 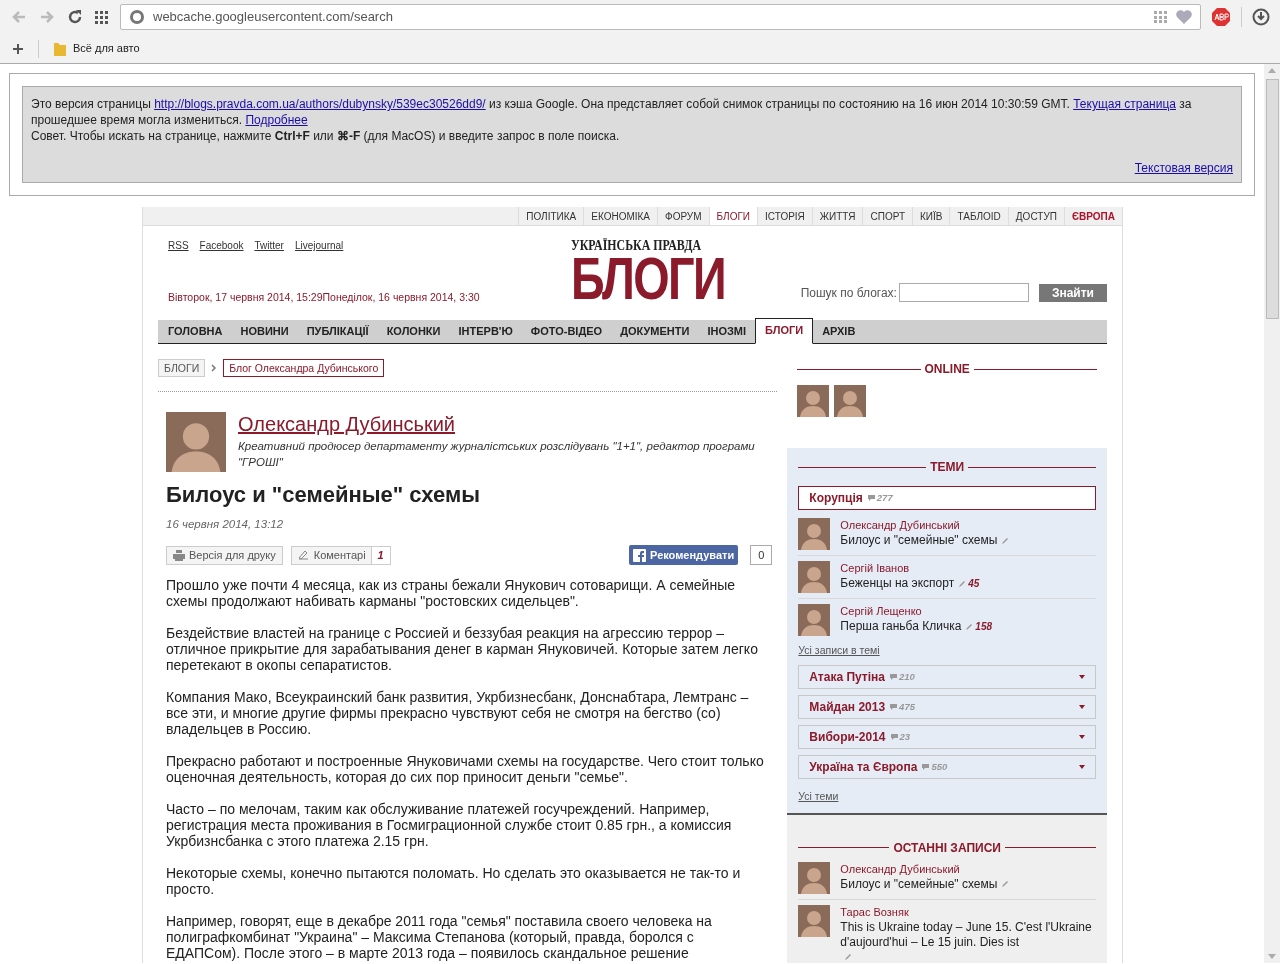 I want to click on search-field, so click(x=963, y=292).